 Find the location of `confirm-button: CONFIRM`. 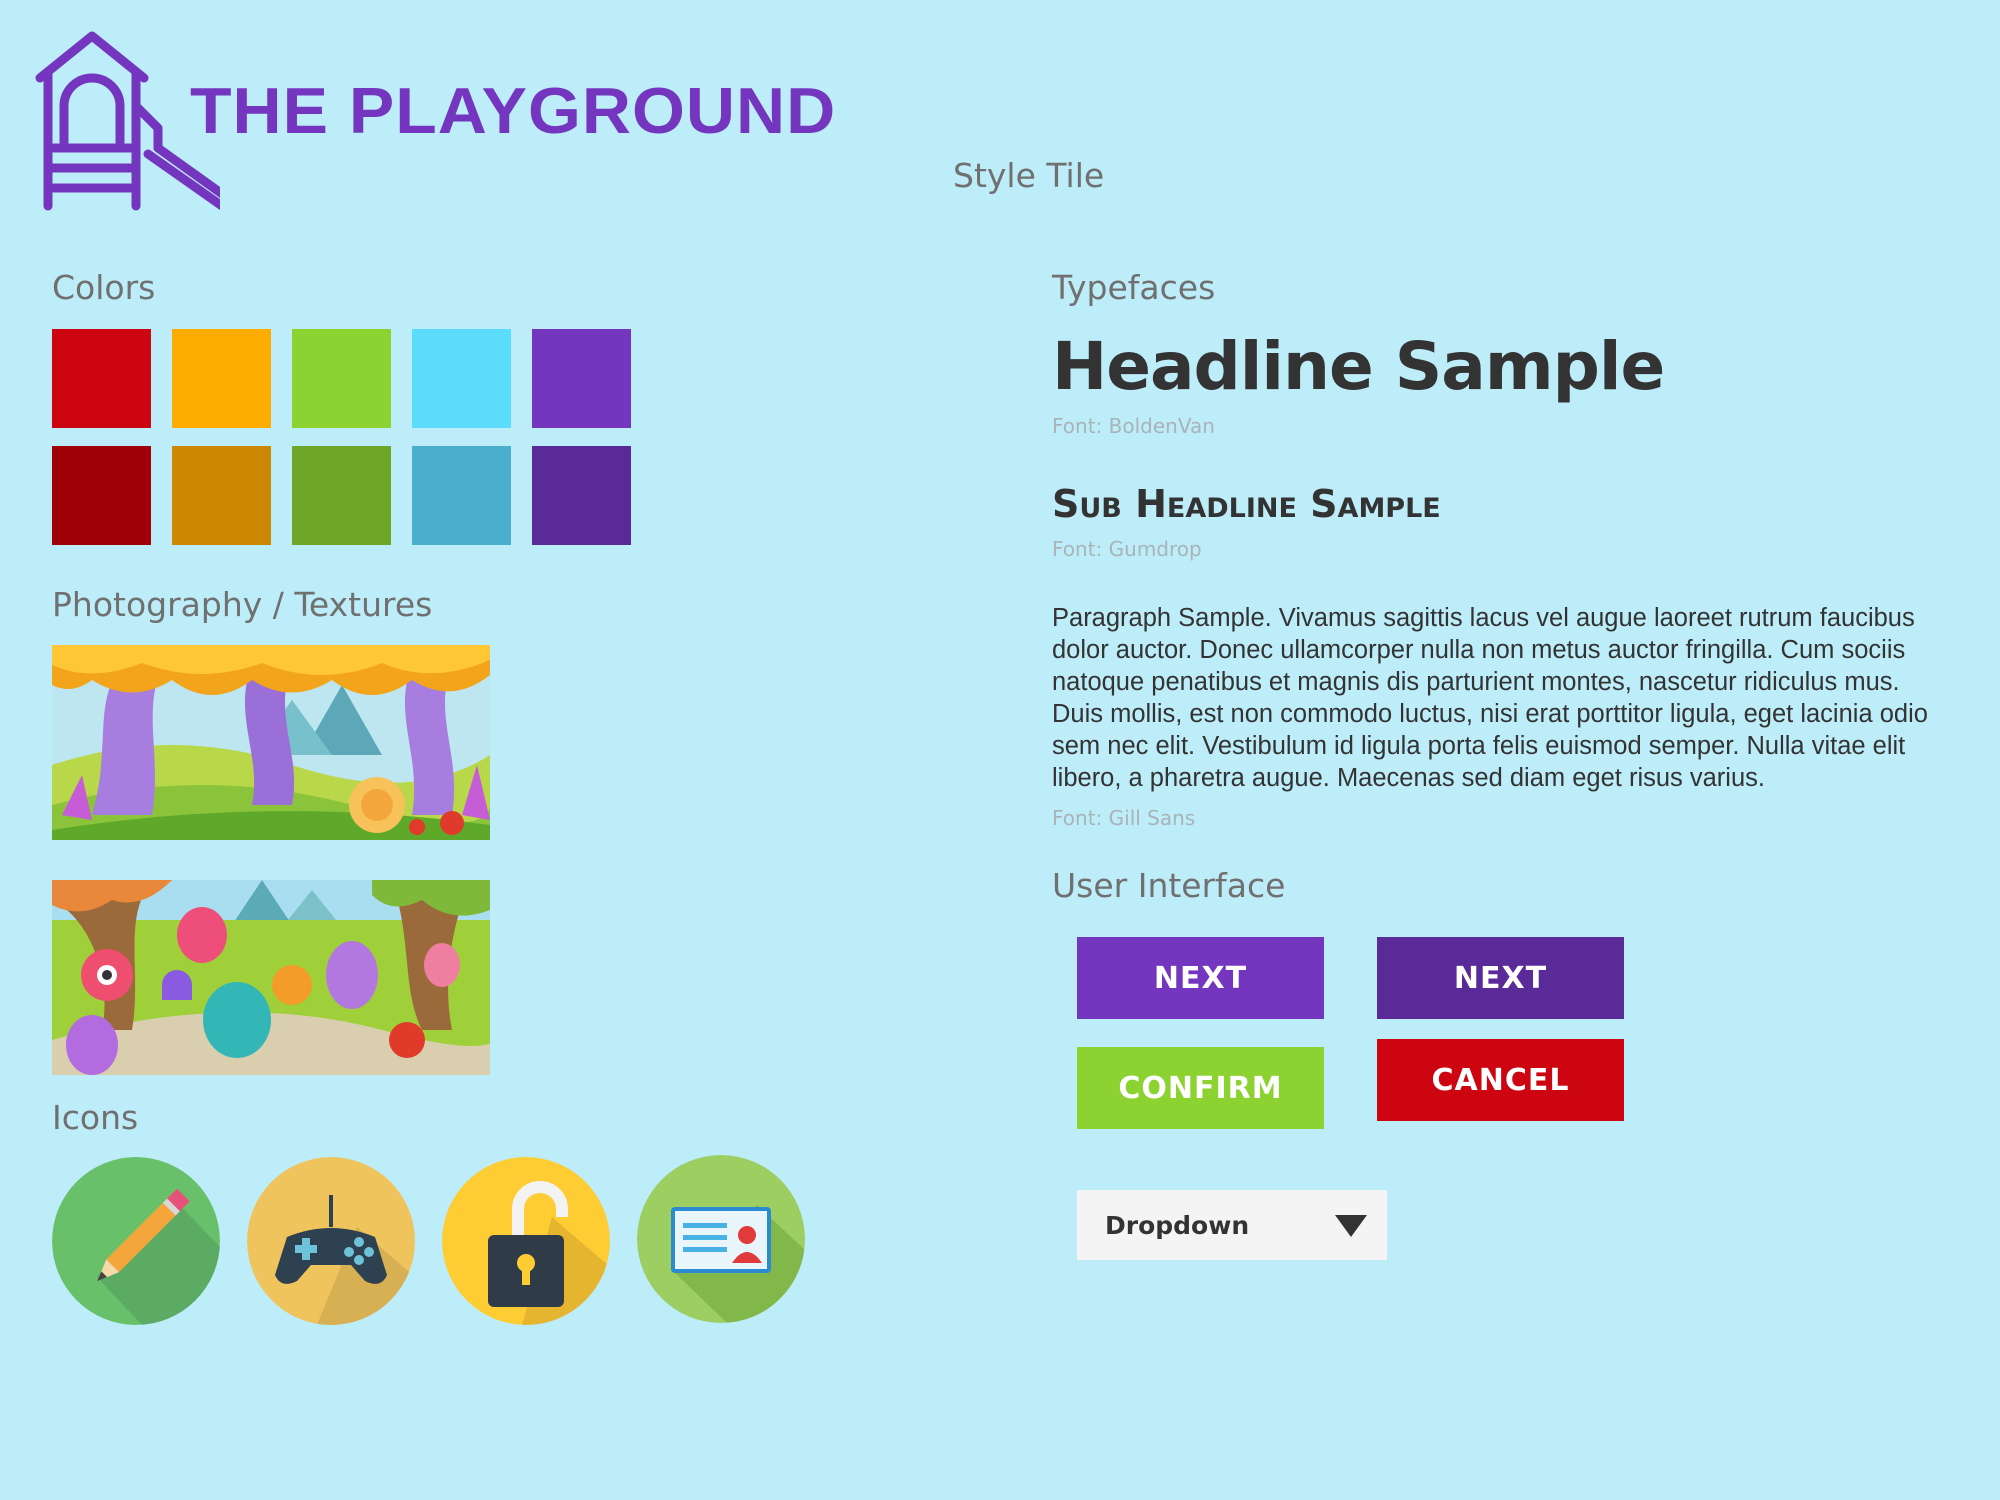

confirm-button: CONFIRM is located at coordinates (1200, 1088).